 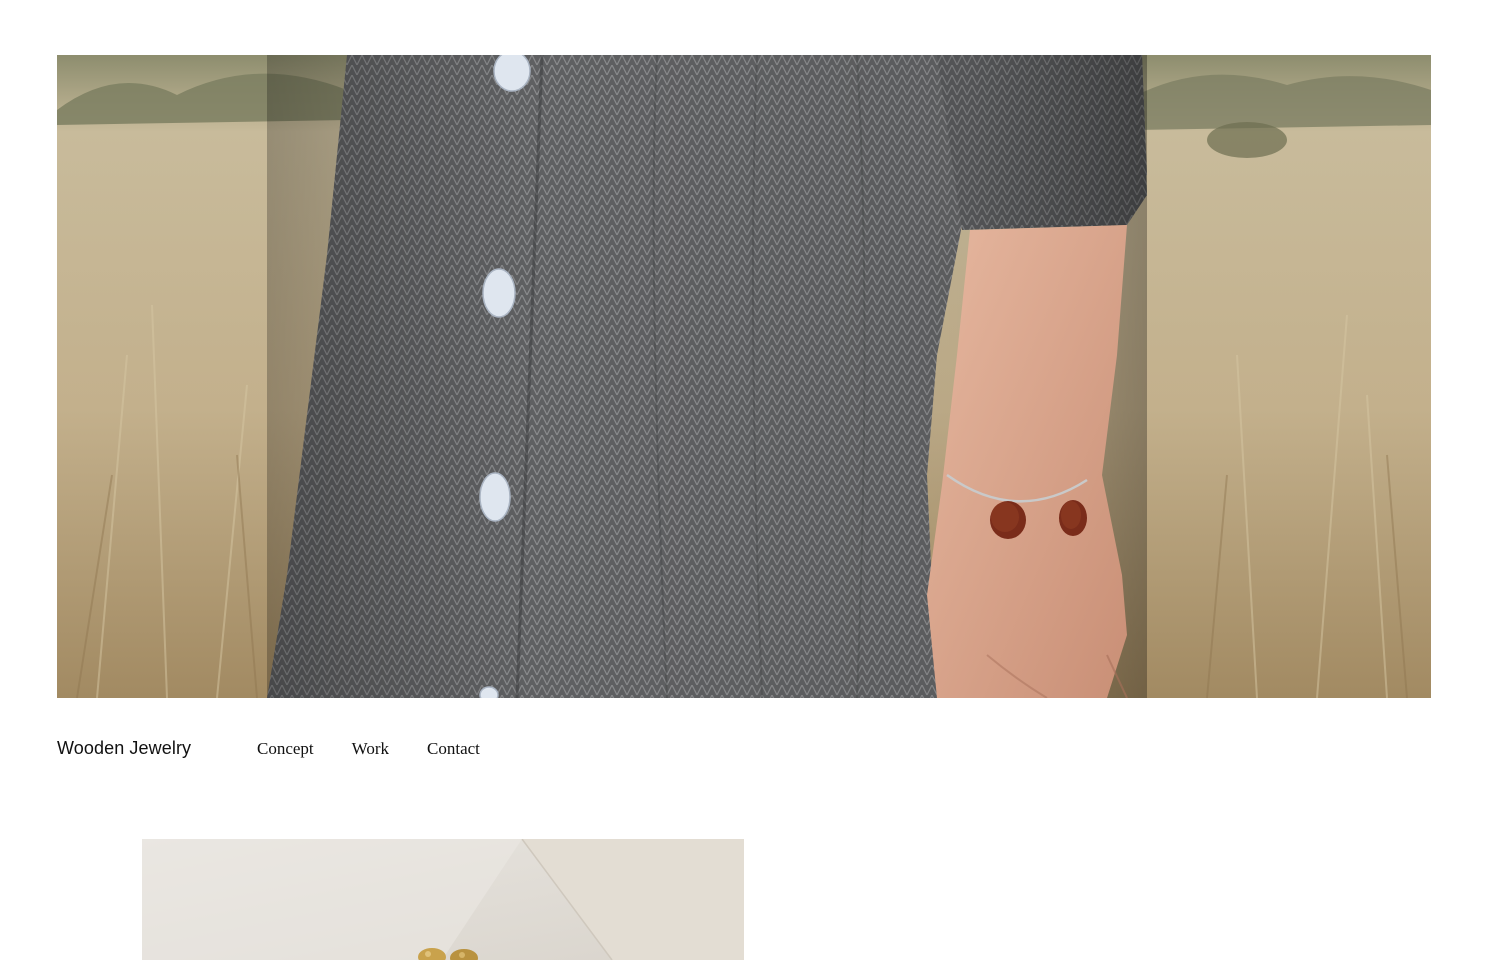 I want to click on nav-item-concept: Concept, so click(x=285, y=749).